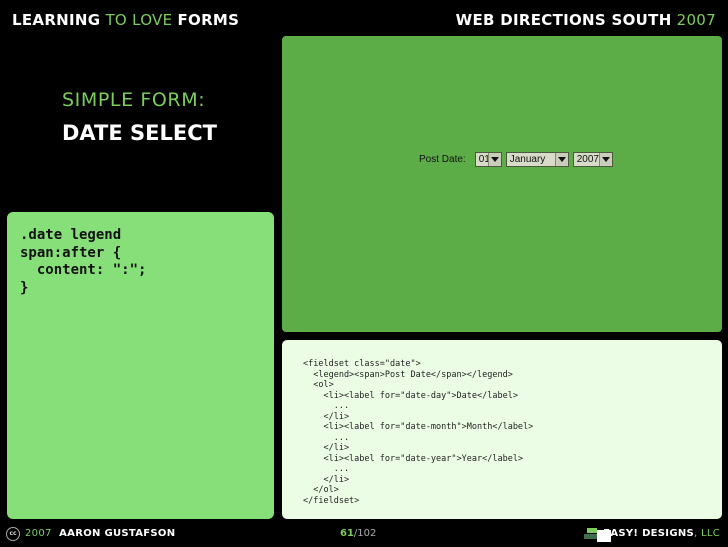  What do you see at coordinates (563, 20) in the screenshot?
I see `conference-label: WEB DIRECTIONS SOUTH` at bounding box center [563, 20].